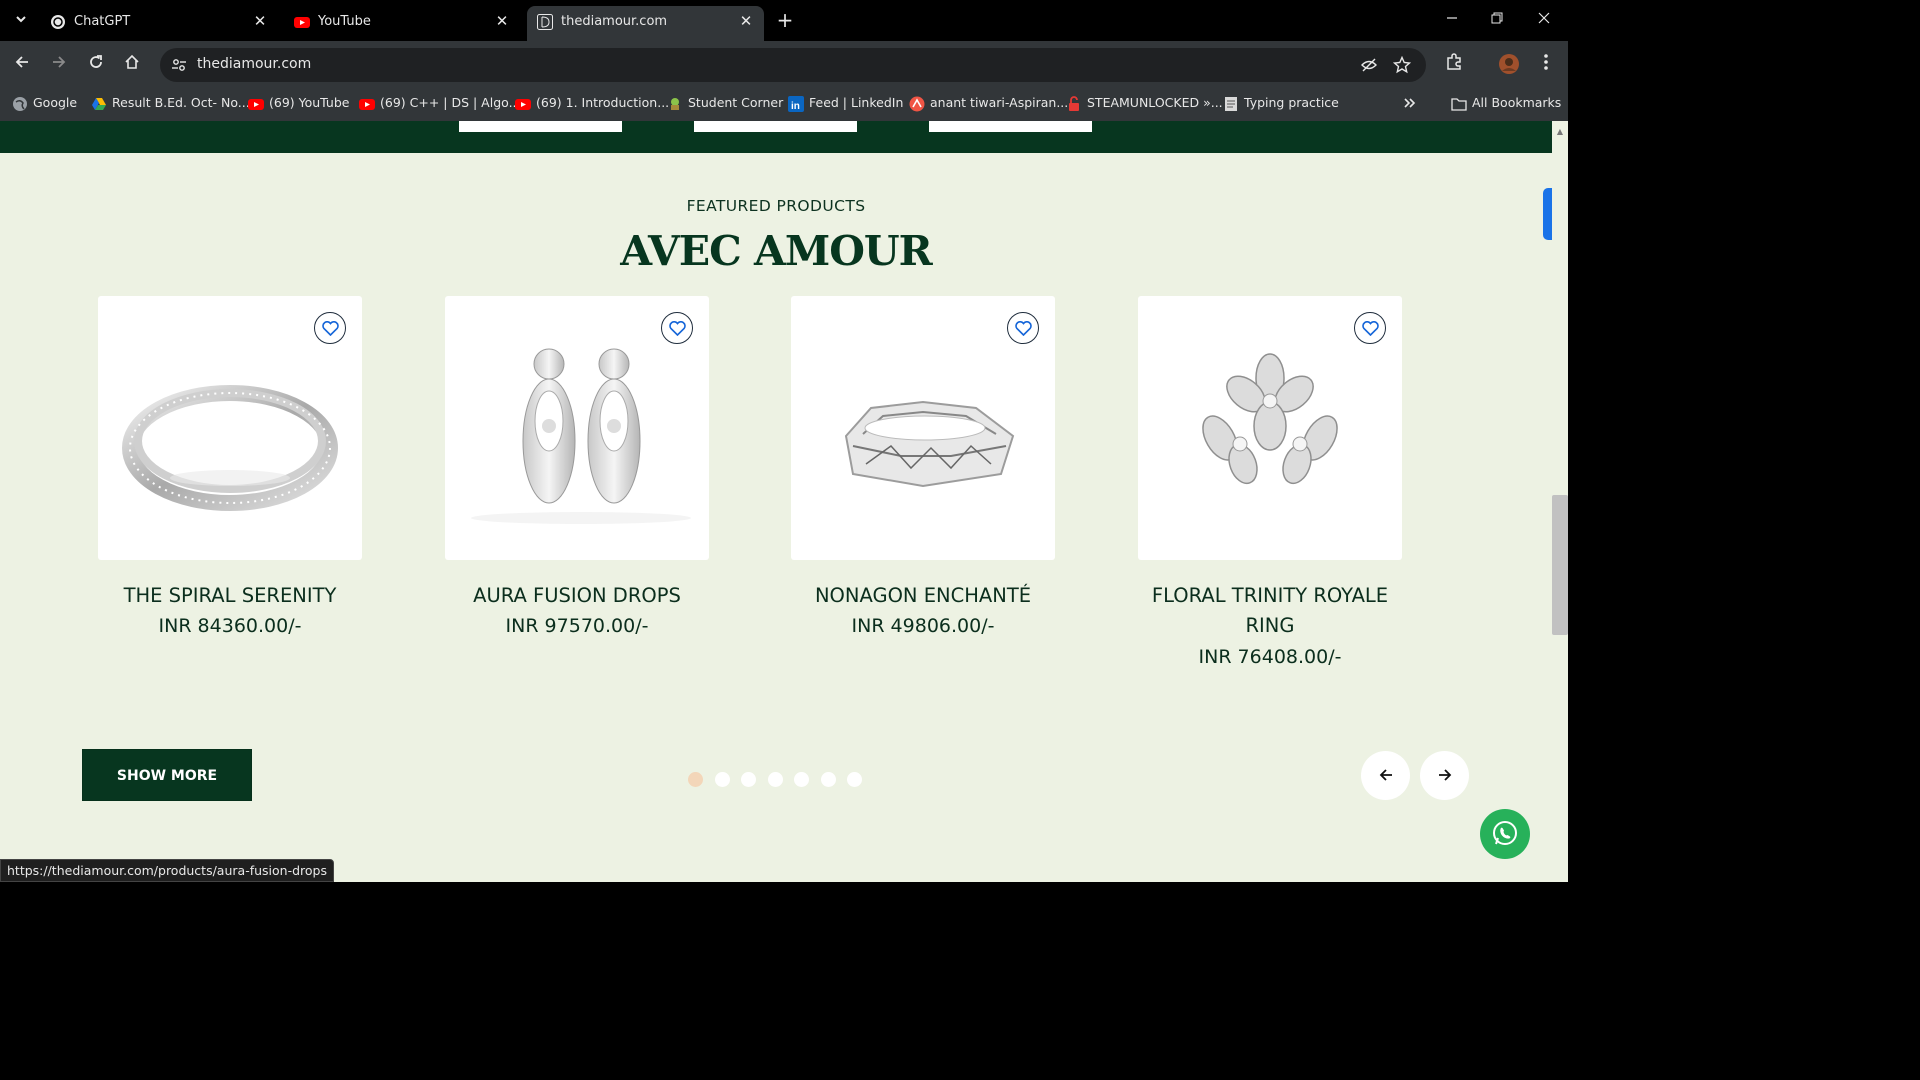  What do you see at coordinates (59, 65) in the screenshot?
I see `forward-arrow-icon` at bounding box center [59, 65].